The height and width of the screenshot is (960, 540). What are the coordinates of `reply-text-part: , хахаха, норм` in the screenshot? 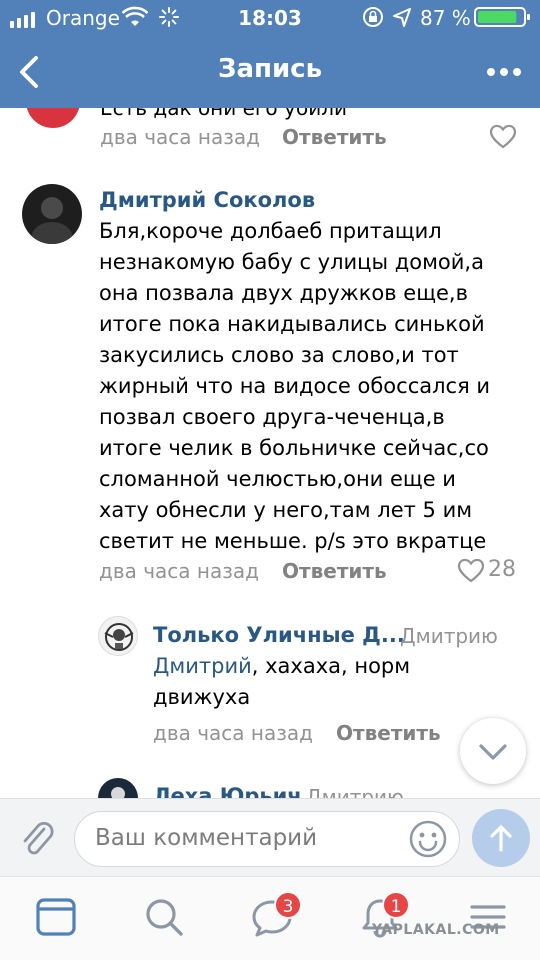 It's located at (331, 666).